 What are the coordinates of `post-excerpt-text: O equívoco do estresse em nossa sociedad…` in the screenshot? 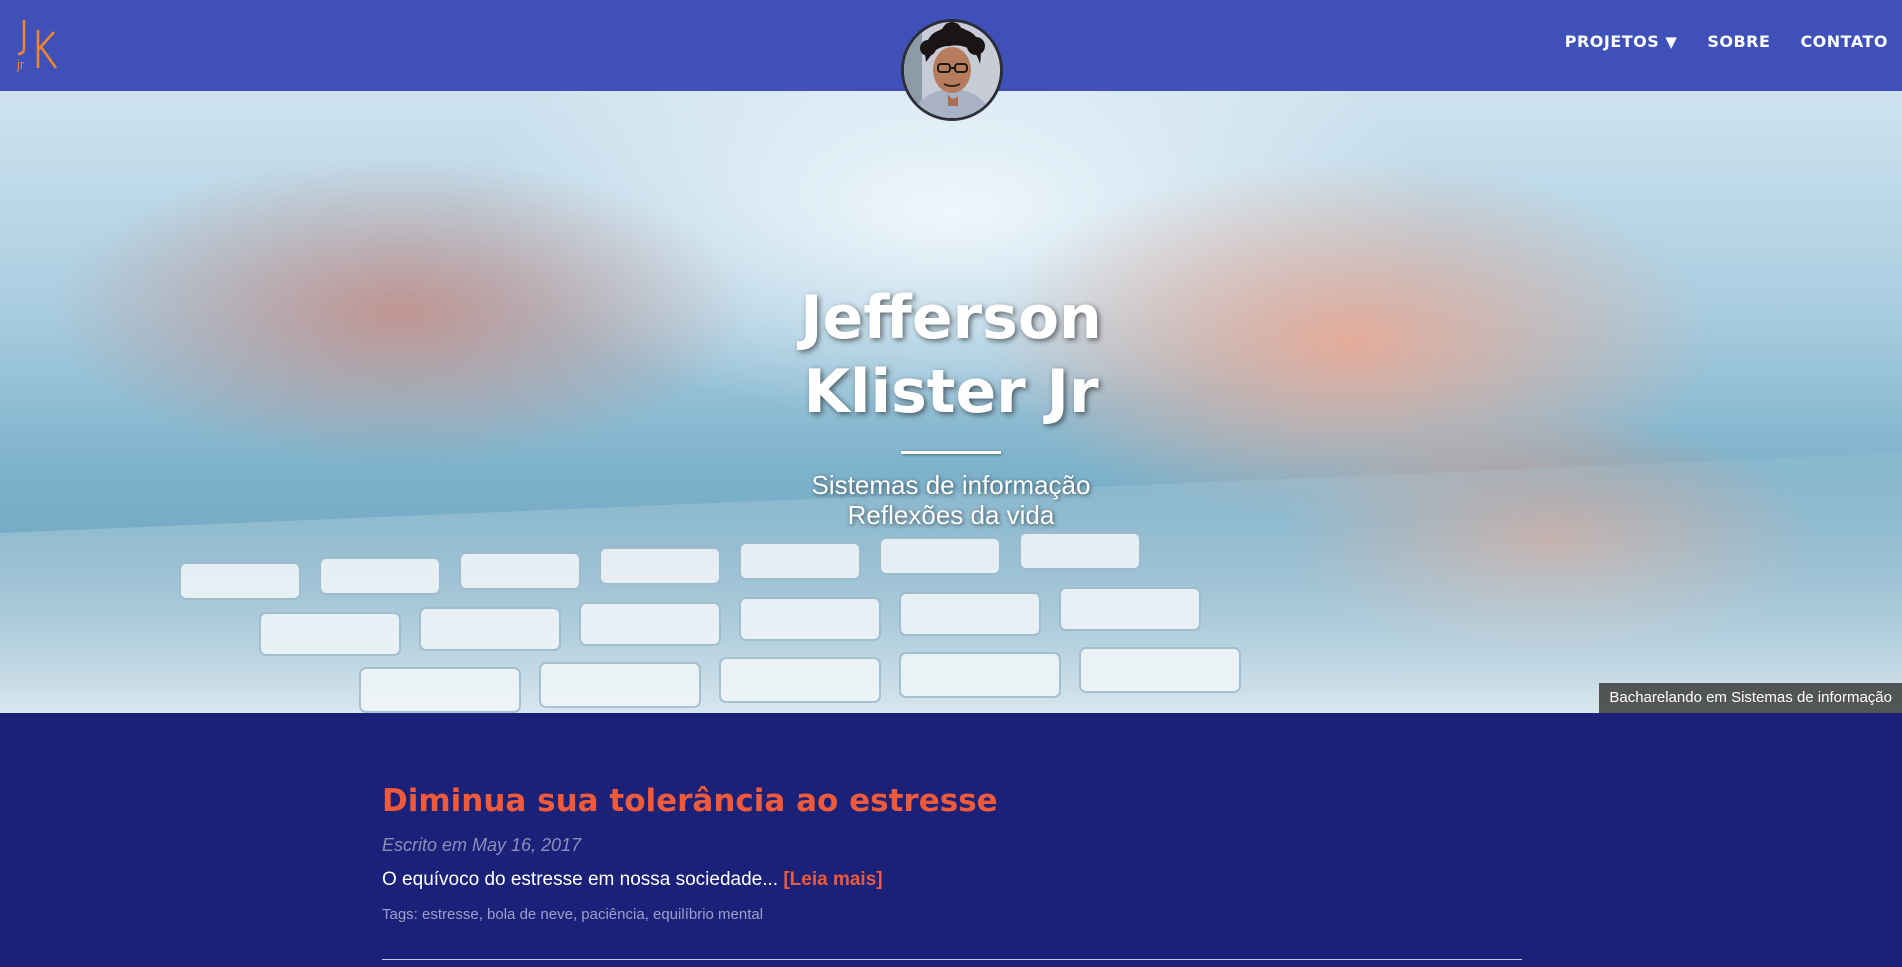 It's located at (580, 879).